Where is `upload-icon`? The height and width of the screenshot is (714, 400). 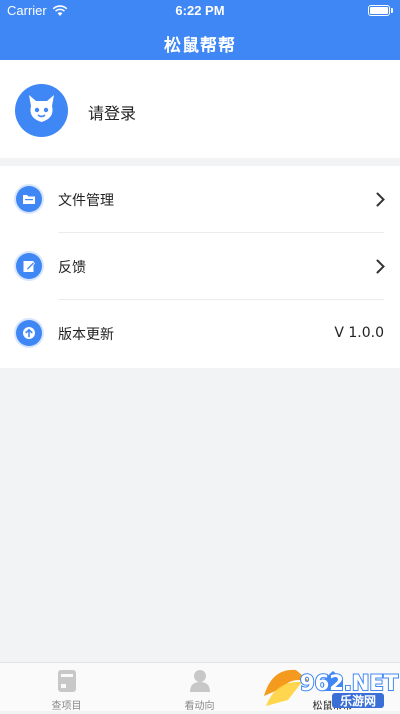 upload-icon is located at coordinates (29, 333).